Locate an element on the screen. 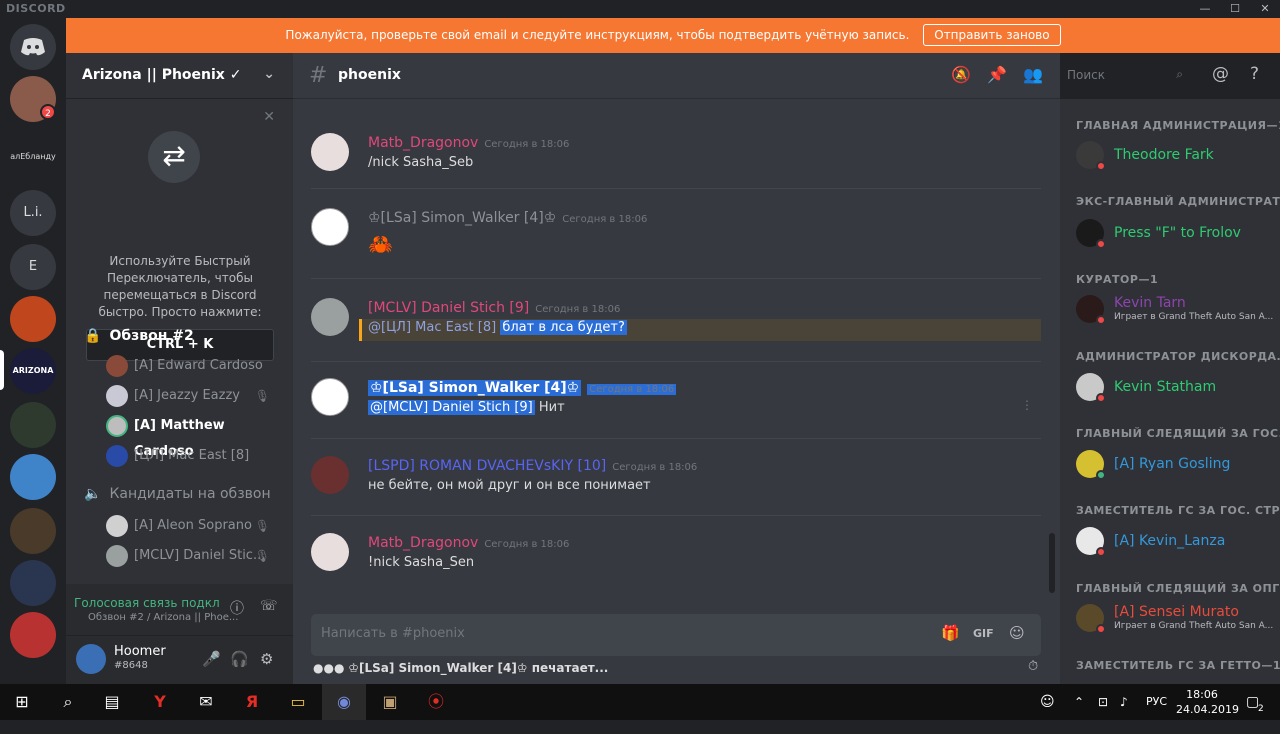 The height and width of the screenshot is (734, 1280). mute-bell-icon: 🔕 is located at coordinates (961, 74).